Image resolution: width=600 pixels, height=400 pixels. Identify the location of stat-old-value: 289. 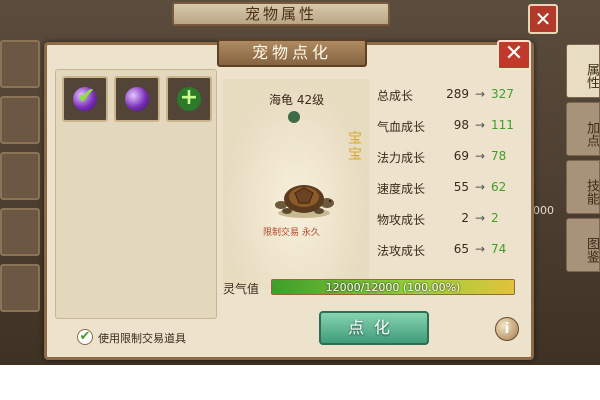
(457, 94).